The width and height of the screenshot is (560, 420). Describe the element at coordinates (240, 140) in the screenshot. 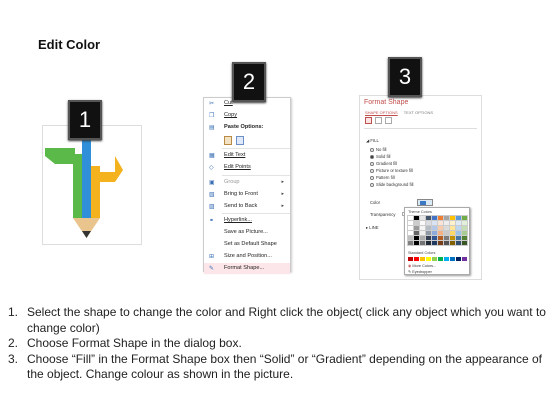

I see `paste-picture-icon` at that location.